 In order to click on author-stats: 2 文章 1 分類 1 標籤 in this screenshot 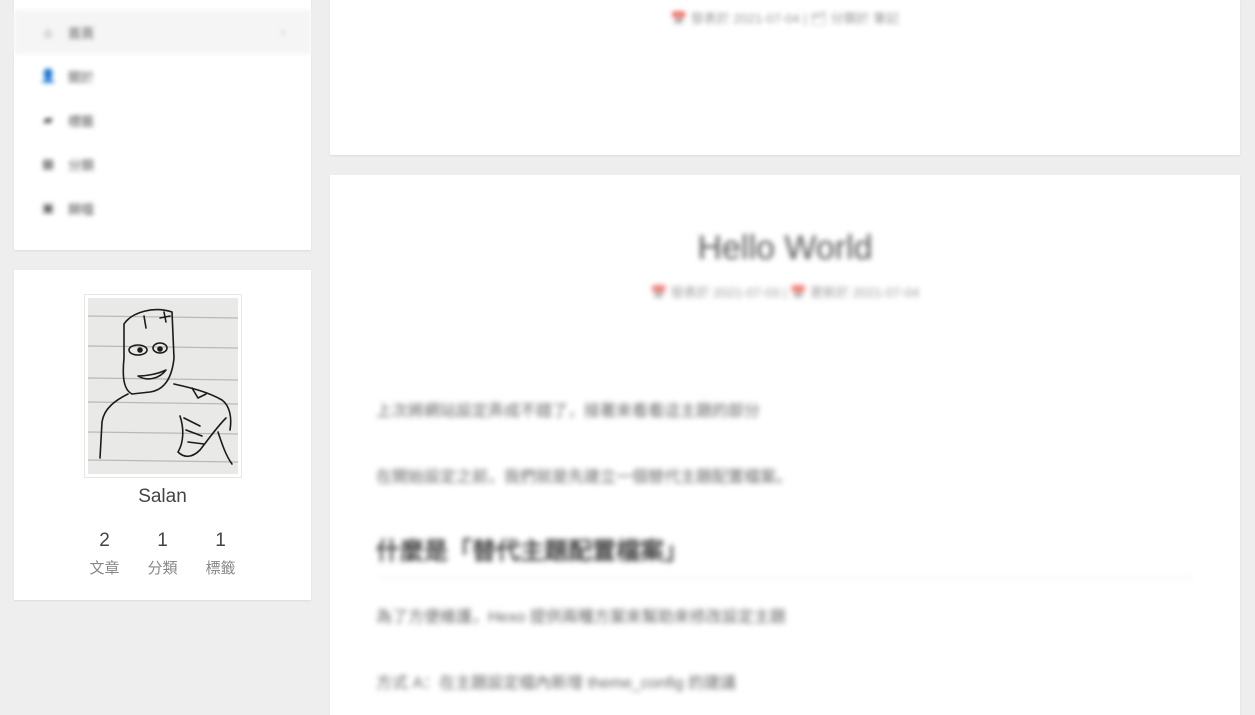, I will do `click(162, 554)`.